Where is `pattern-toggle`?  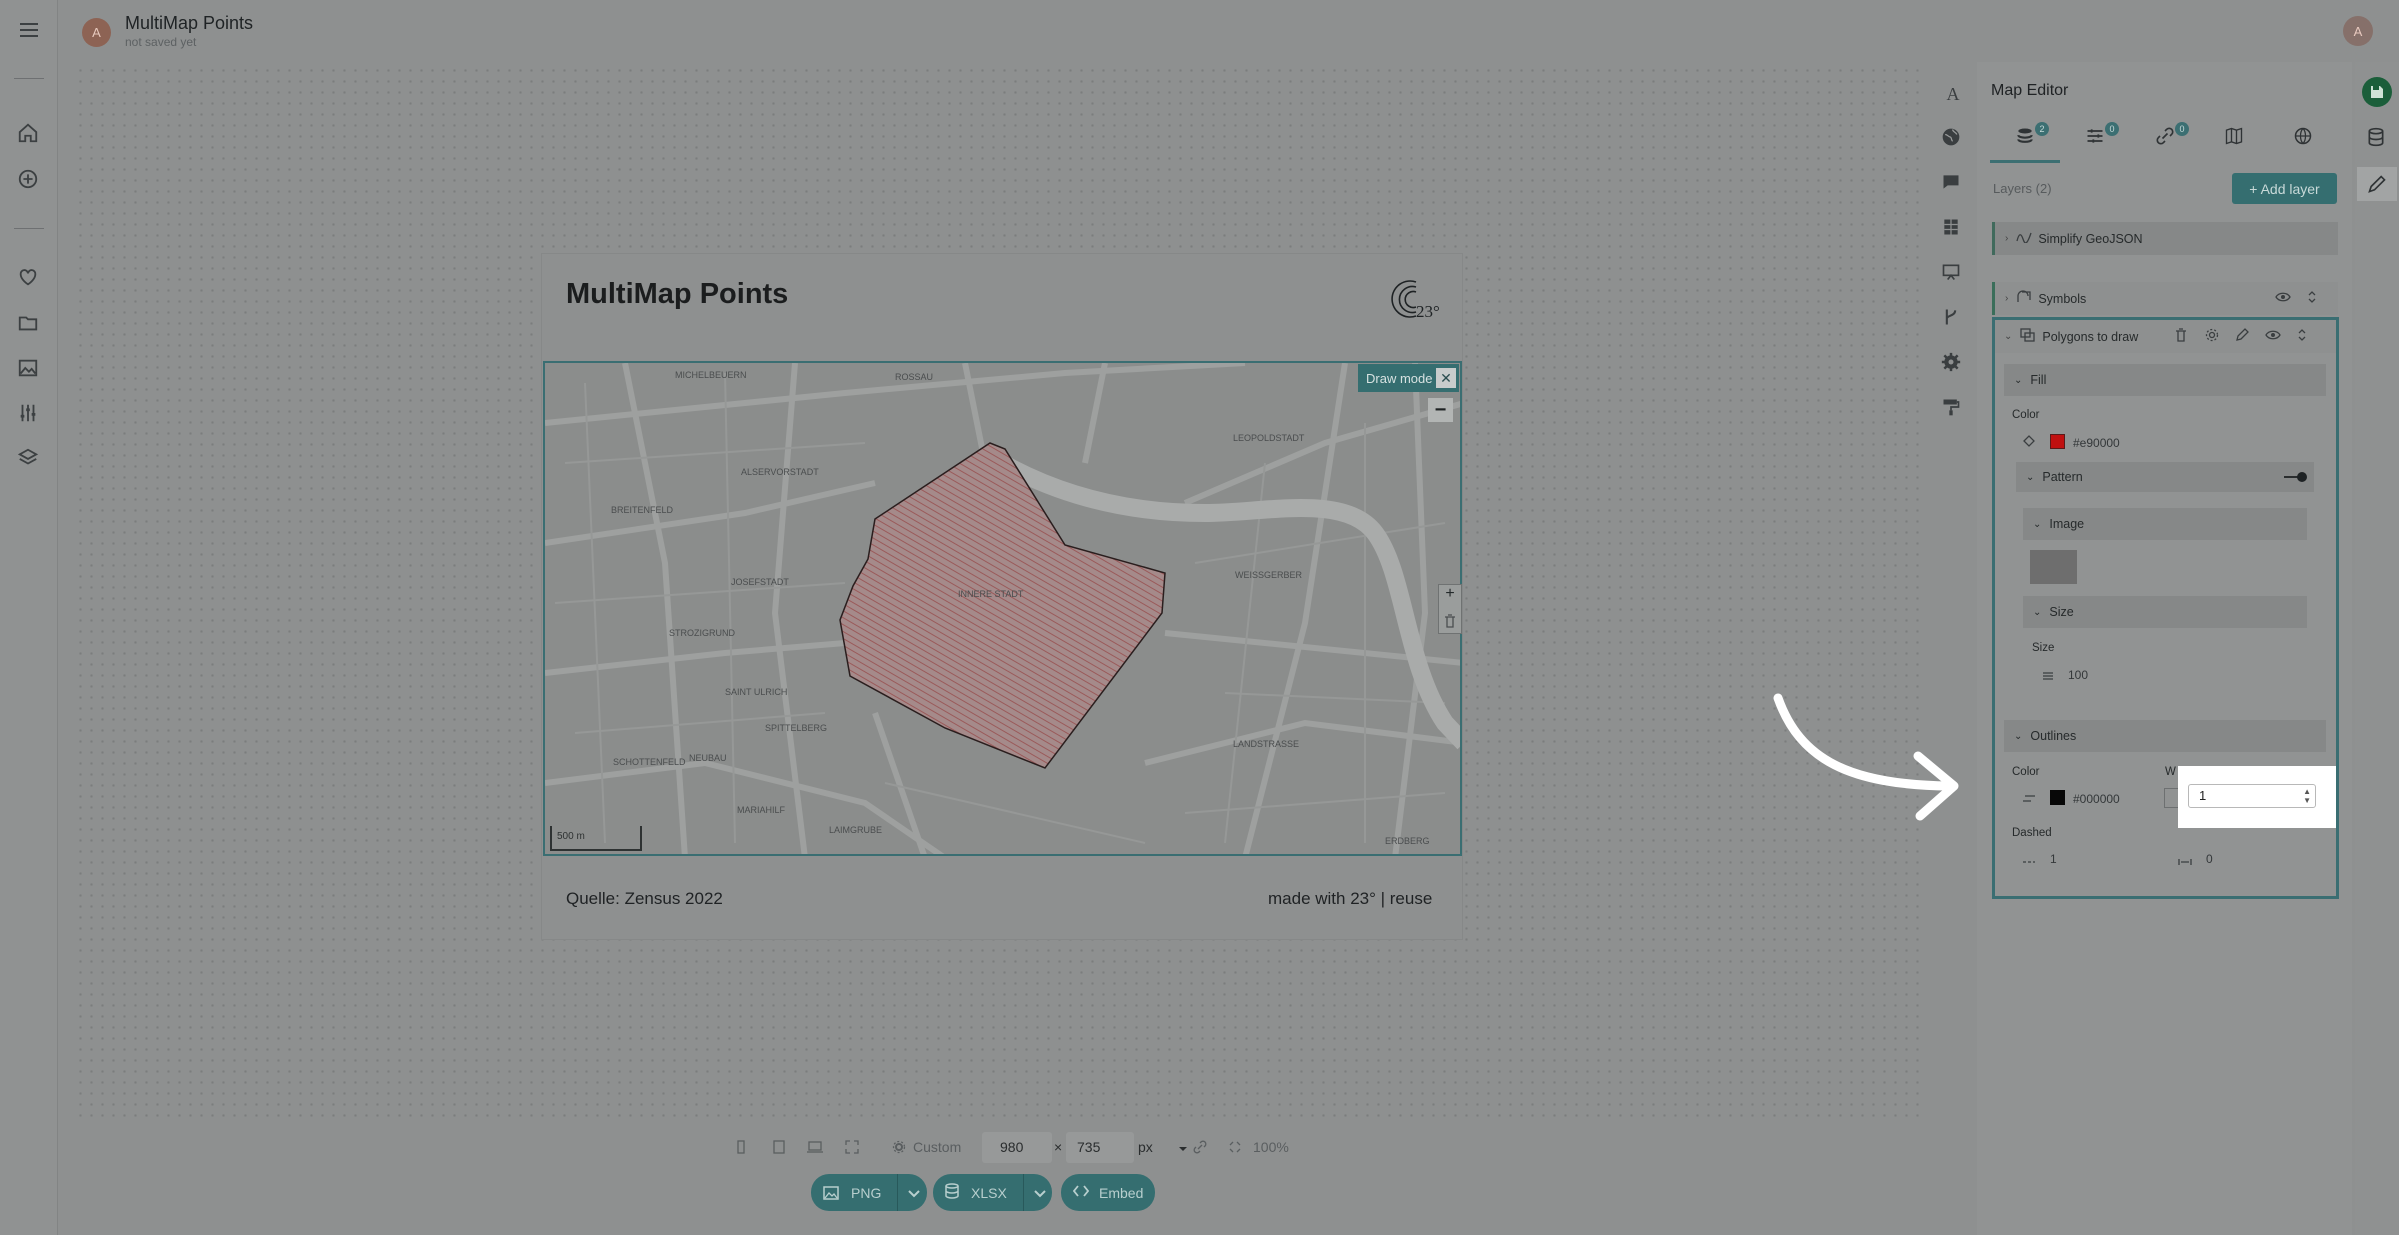 pattern-toggle is located at coordinates (2294, 477).